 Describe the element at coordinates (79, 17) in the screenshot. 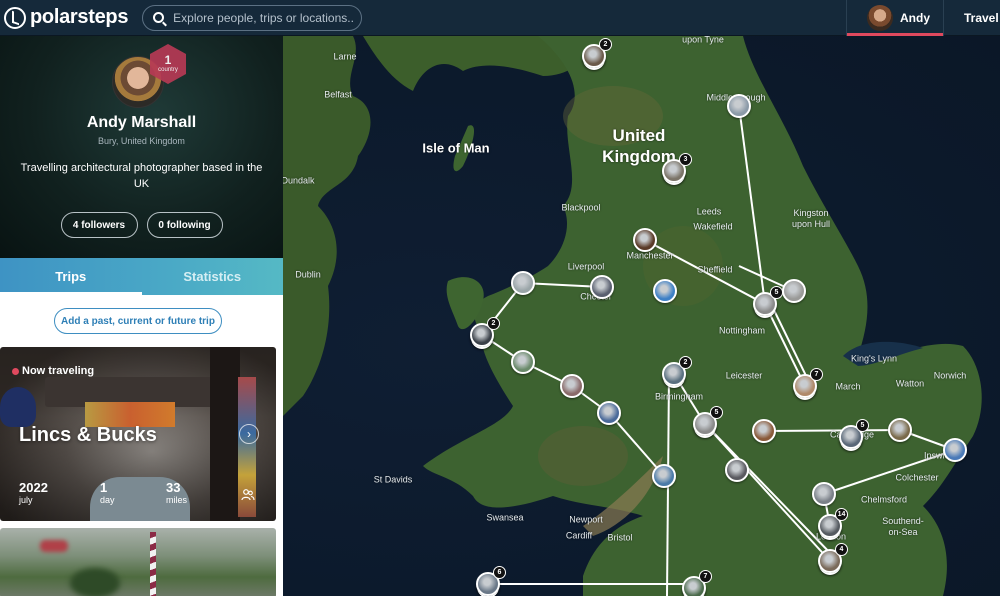

I see `brand-name: polarsteps` at that location.